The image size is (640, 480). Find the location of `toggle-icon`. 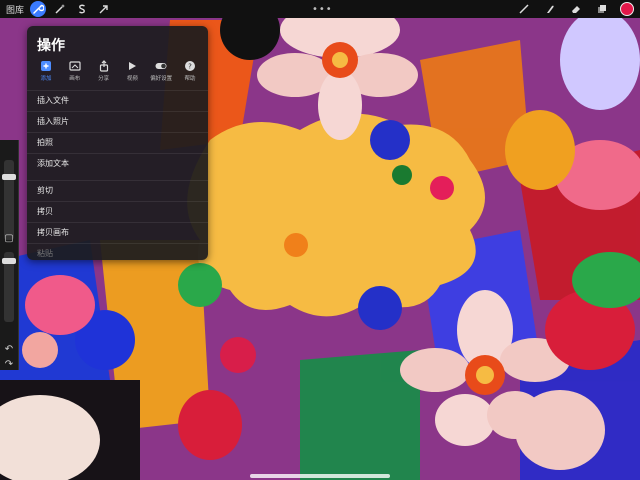

toggle-icon is located at coordinates (161, 66).